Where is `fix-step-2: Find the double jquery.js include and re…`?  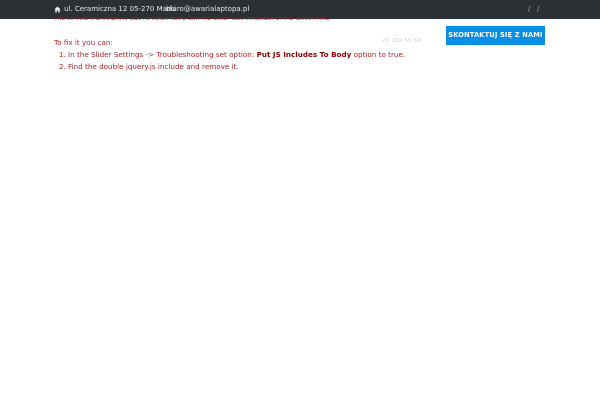 fix-step-2: Find the double jquery.js include and re… is located at coordinates (236, 67).